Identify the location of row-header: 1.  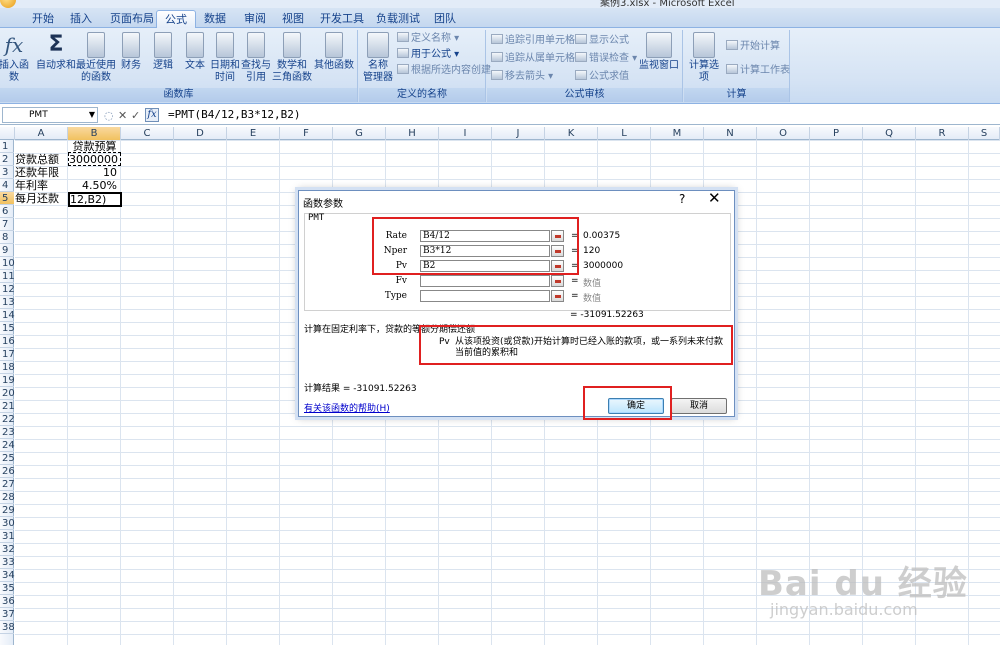
(7, 146).